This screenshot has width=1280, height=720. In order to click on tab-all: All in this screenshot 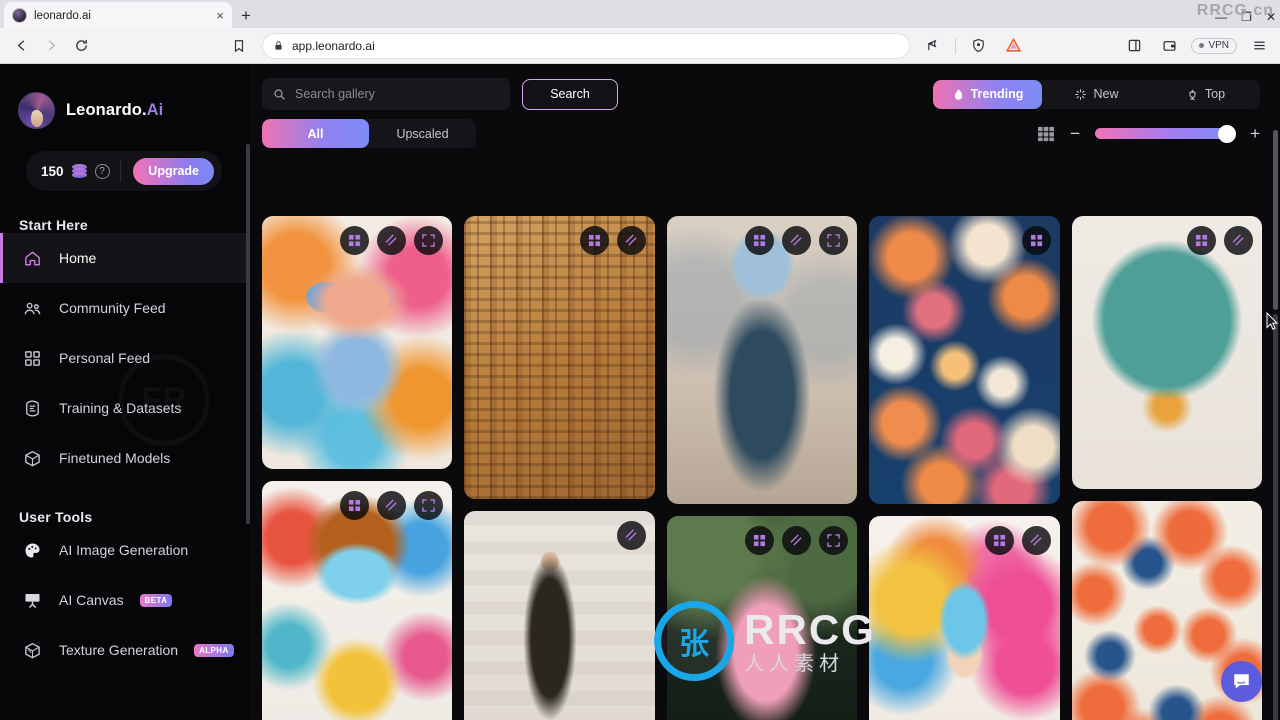, I will do `click(315, 133)`.